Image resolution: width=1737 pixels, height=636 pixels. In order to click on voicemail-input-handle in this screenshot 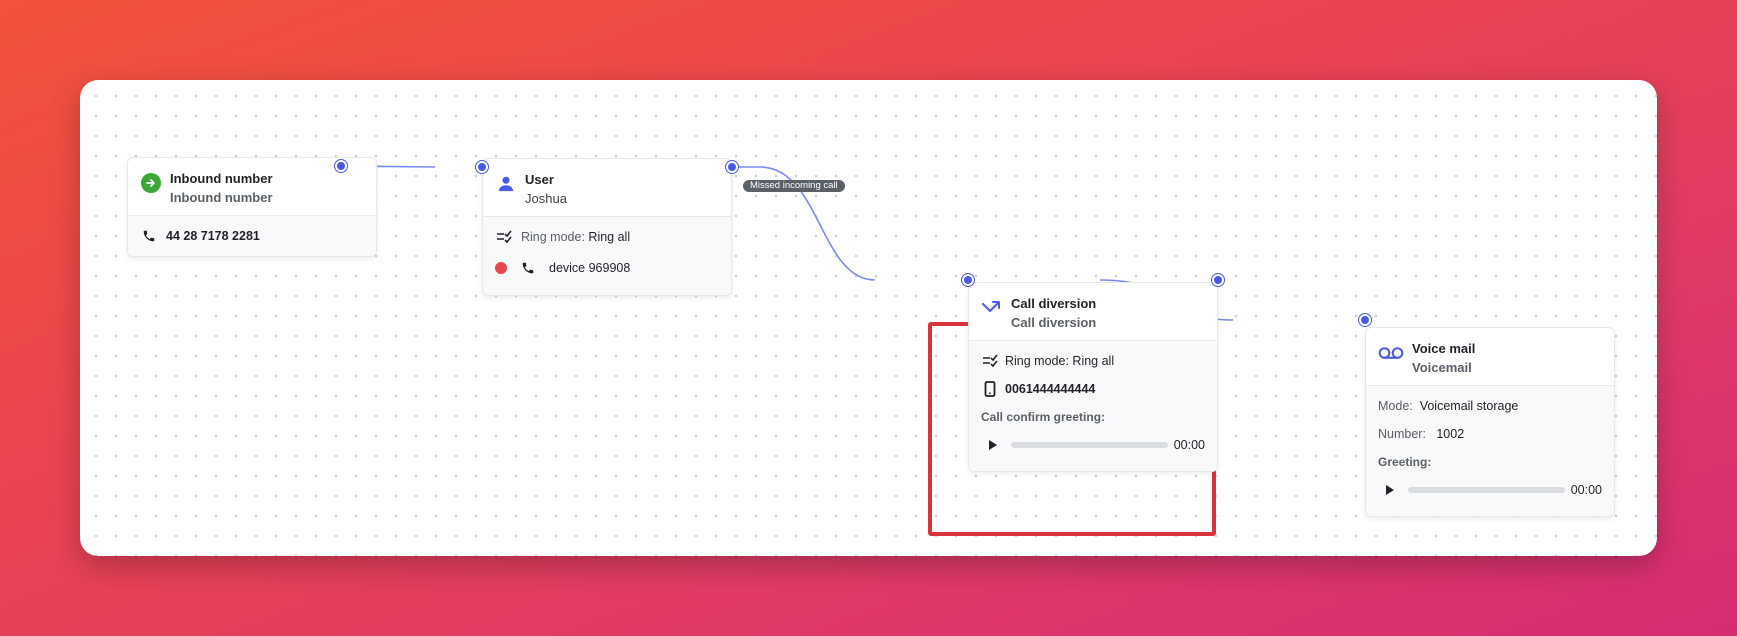, I will do `click(1365, 320)`.